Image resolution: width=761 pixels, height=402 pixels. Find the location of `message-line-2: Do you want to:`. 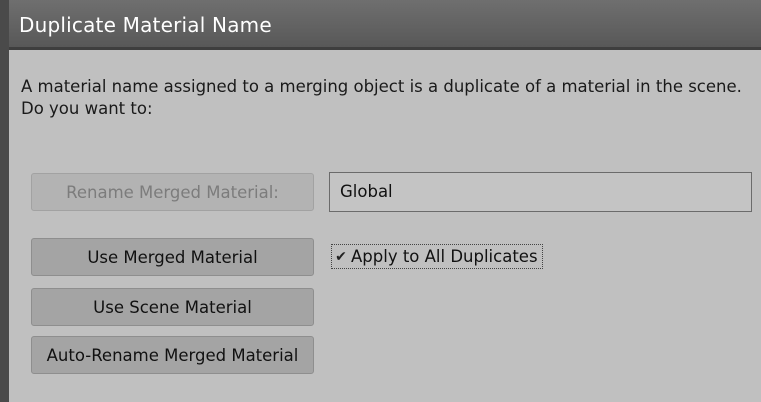

message-line-2: Do you want to: is located at coordinates (87, 108).